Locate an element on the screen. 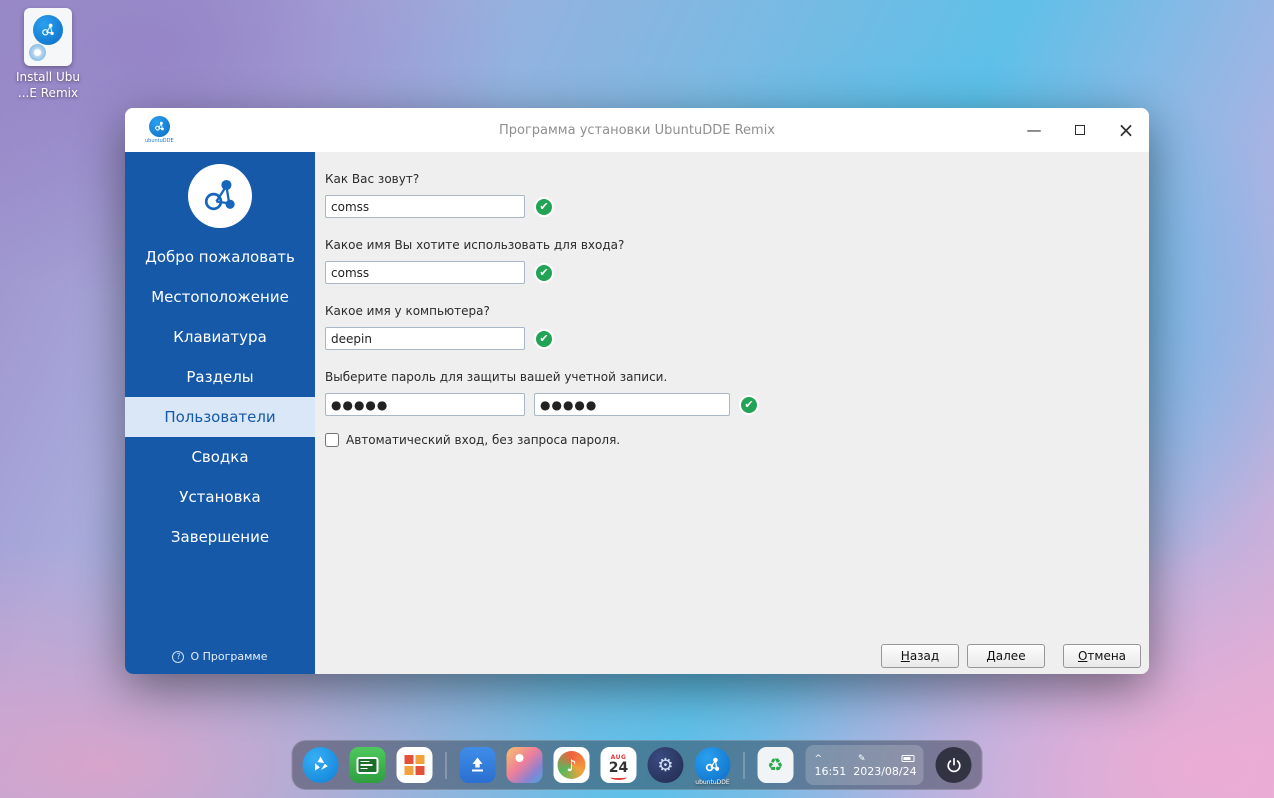 The width and height of the screenshot is (1274, 798). name-label: Как Вас зовут? is located at coordinates (372, 179).